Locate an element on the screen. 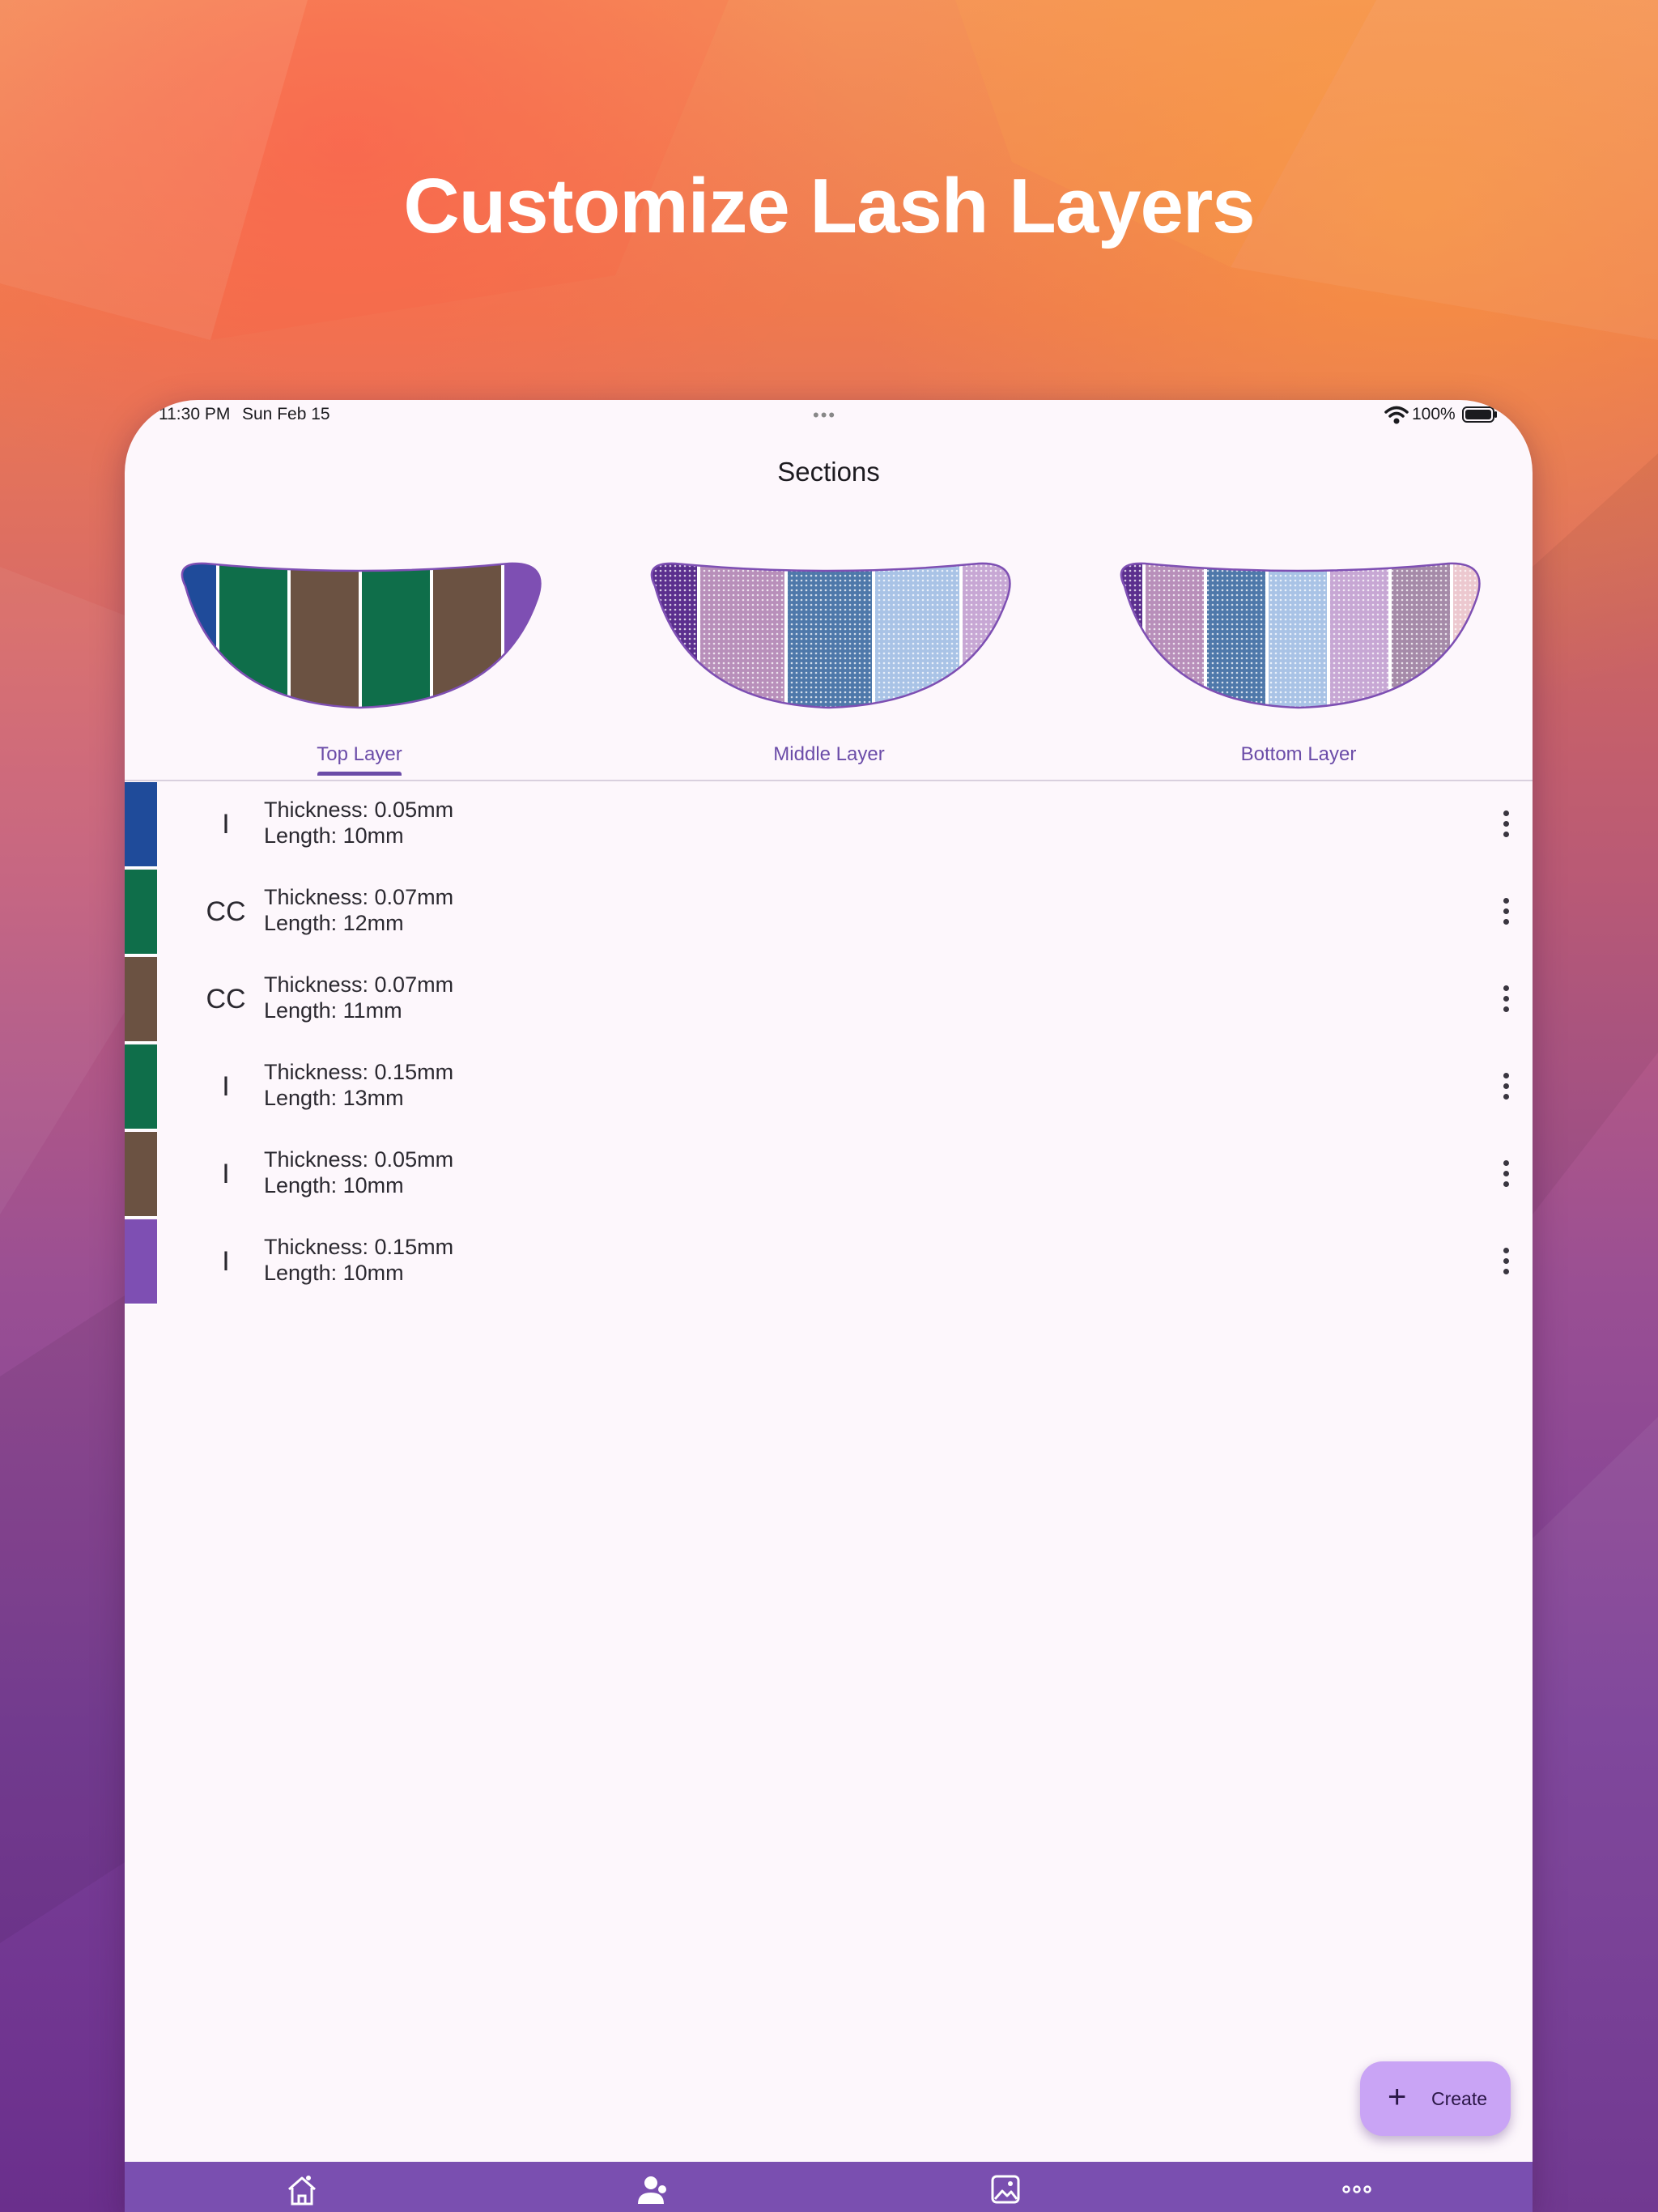  battery-percent: 100% is located at coordinates (1434, 414).